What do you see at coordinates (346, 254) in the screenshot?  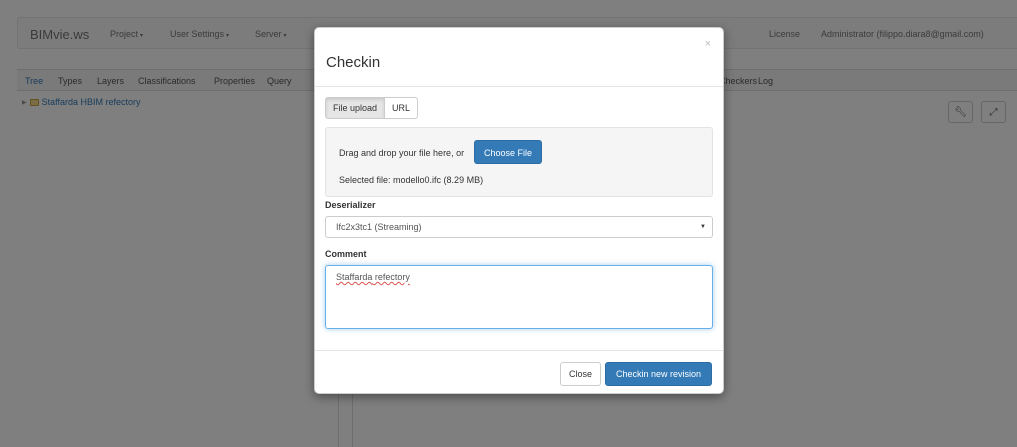 I see `comment-label: Comment` at bounding box center [346, 254].